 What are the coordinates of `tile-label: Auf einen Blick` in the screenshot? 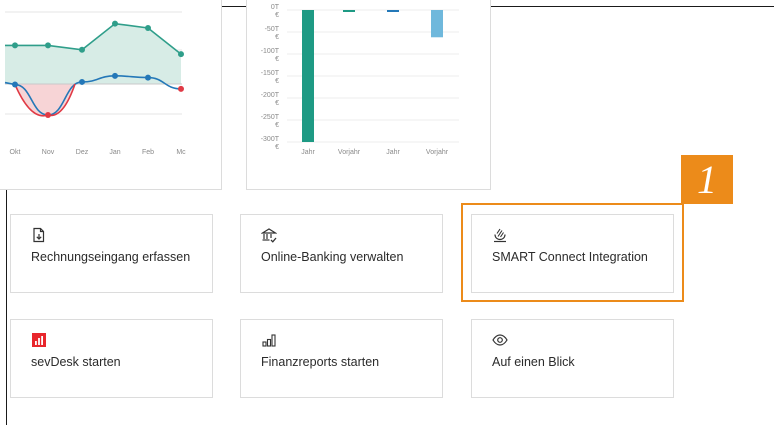 It's located at (533, 362).